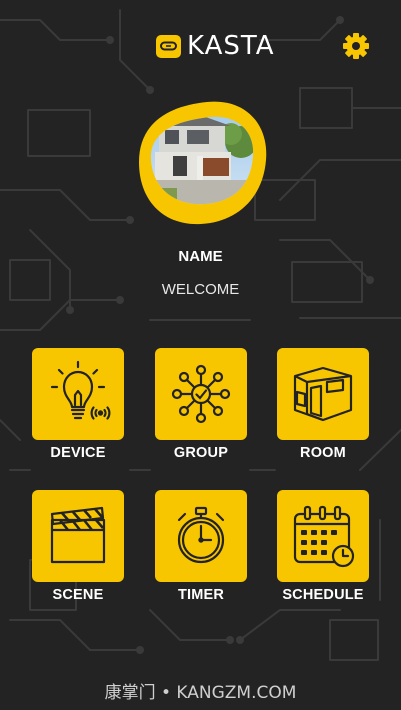 Image resolution: width=401 pixels, height=710 pixels. Describe the element at coordinates (78, 453) in the screenshot. I see `device-label: DEVICE` at that location.